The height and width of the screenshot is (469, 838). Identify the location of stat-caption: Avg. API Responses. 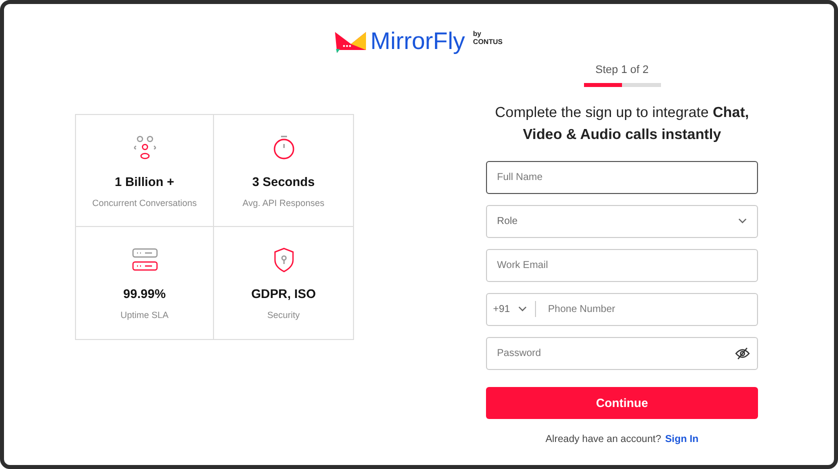
(283, 203).